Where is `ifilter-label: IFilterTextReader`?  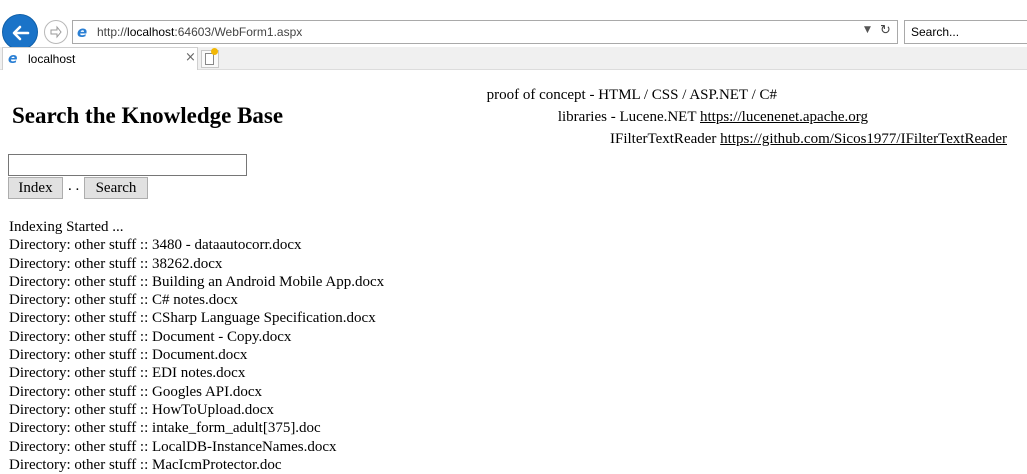
ifilter-label: IFilterTextReader is located at coordinates (665, 139).